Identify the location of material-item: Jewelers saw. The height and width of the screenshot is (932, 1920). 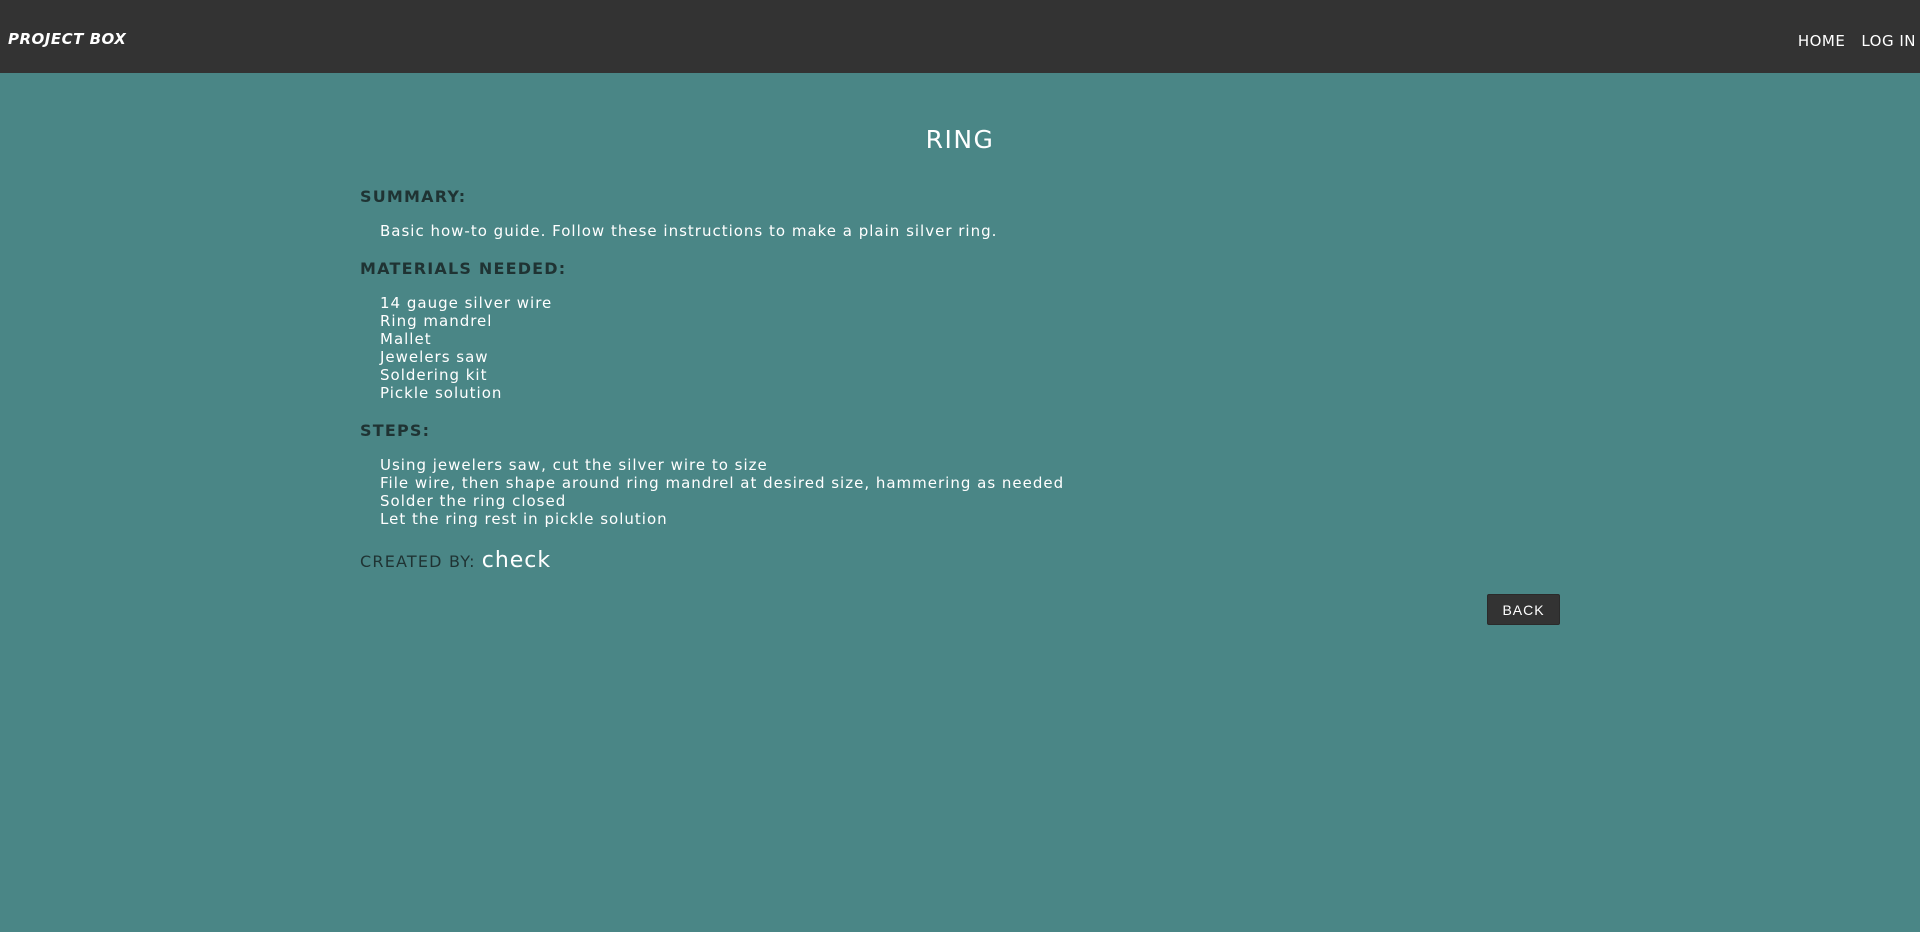
(434, 357).